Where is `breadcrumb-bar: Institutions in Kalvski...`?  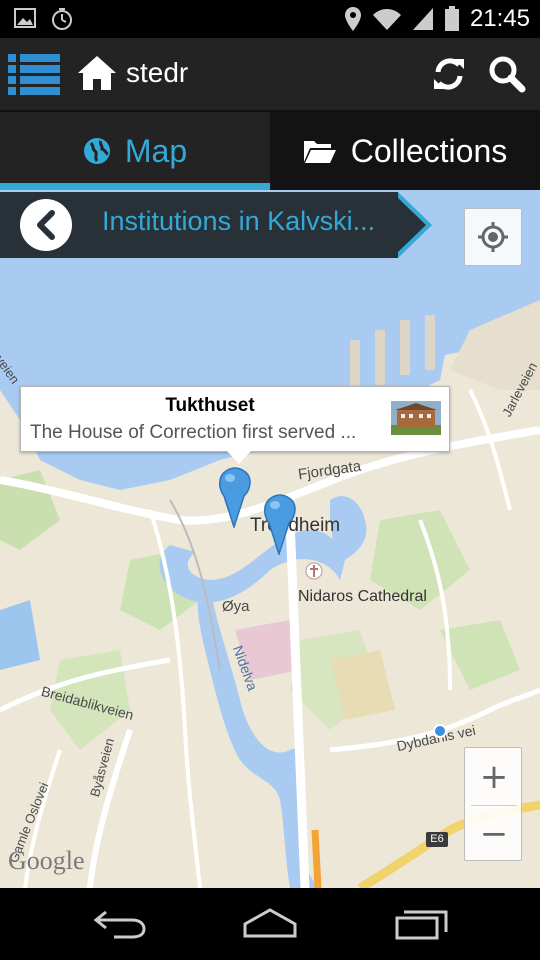 breadcrumb-bar: Institutions in Kalvski... is located at coordinates (216, 225).